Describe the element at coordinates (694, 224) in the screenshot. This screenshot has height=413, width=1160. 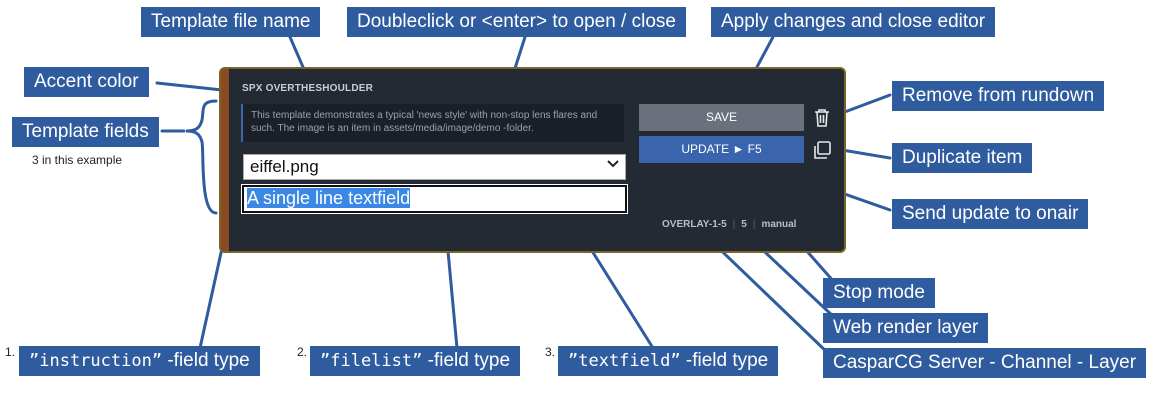
I see `channel-layer-label: OVERLAY-1-5` at that location.